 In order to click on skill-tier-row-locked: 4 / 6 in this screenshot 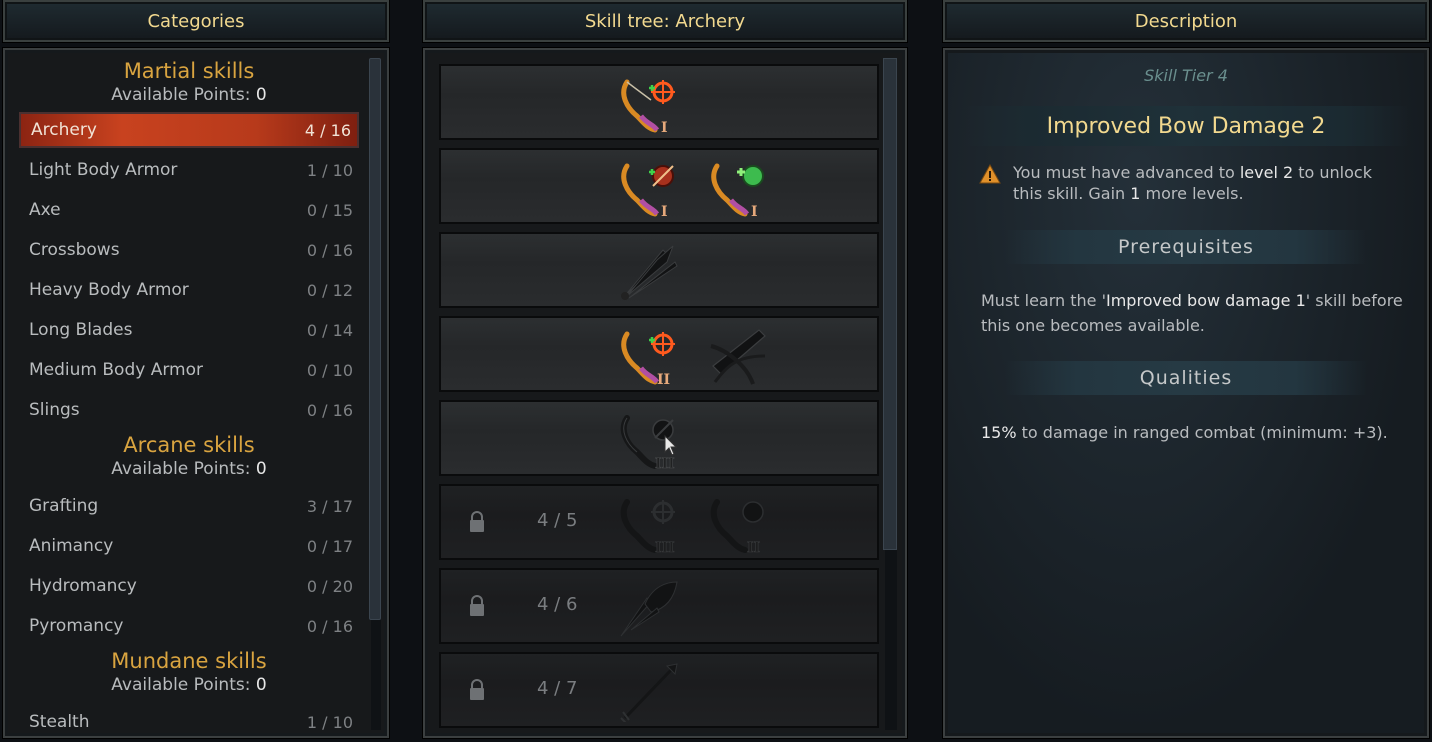, I will do `click(659, 606)`.